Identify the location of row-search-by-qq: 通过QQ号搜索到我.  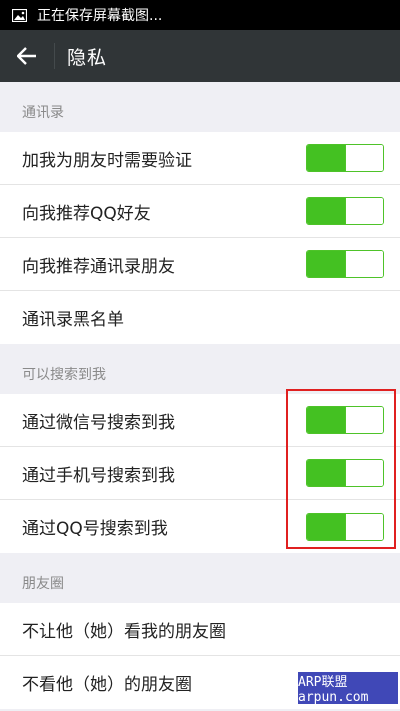
(200, 526).